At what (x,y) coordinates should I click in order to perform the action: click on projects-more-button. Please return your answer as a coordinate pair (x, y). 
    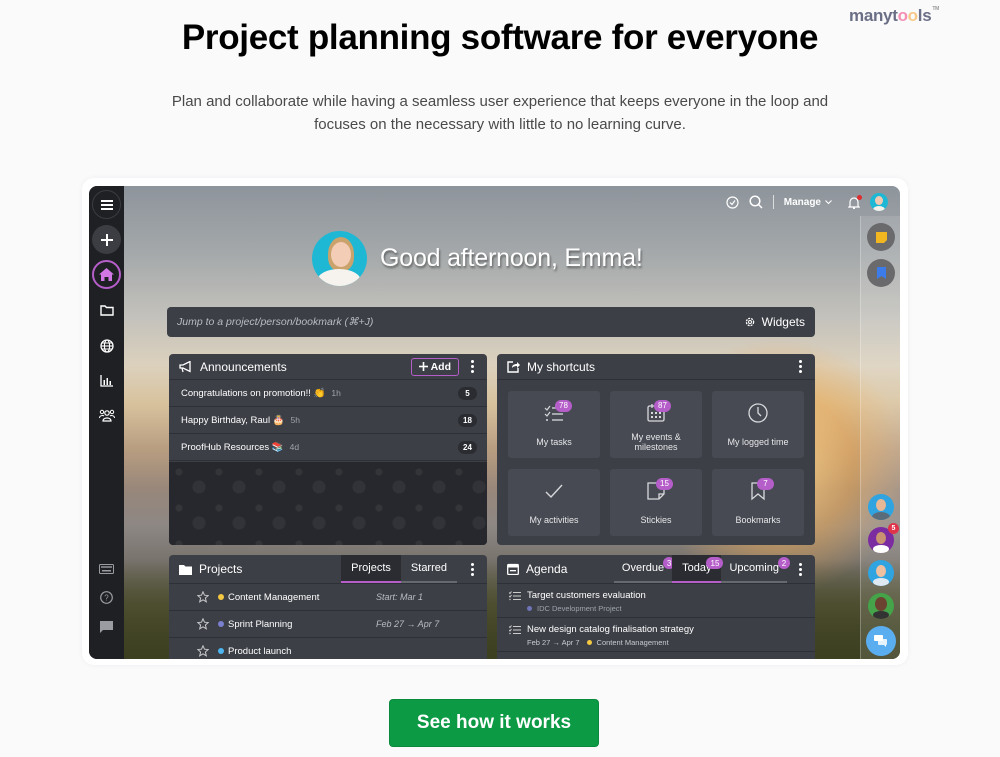
    Looking at the image, I should click on (472, 569).